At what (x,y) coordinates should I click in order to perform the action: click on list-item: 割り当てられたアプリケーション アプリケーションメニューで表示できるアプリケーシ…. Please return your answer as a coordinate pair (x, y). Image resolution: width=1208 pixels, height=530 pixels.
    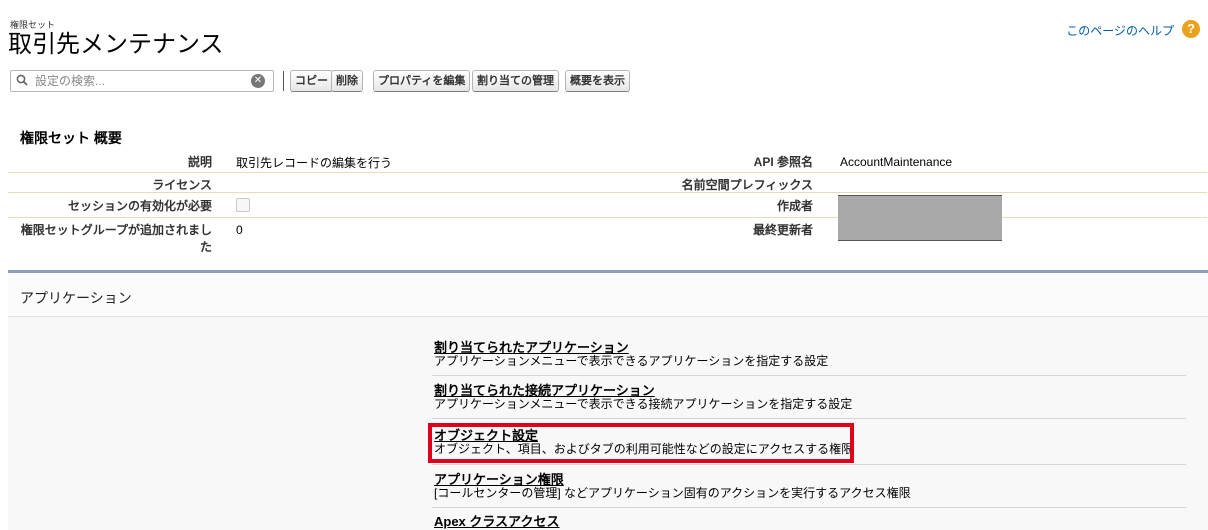
    Looking at the image, I should click on (631, 354).